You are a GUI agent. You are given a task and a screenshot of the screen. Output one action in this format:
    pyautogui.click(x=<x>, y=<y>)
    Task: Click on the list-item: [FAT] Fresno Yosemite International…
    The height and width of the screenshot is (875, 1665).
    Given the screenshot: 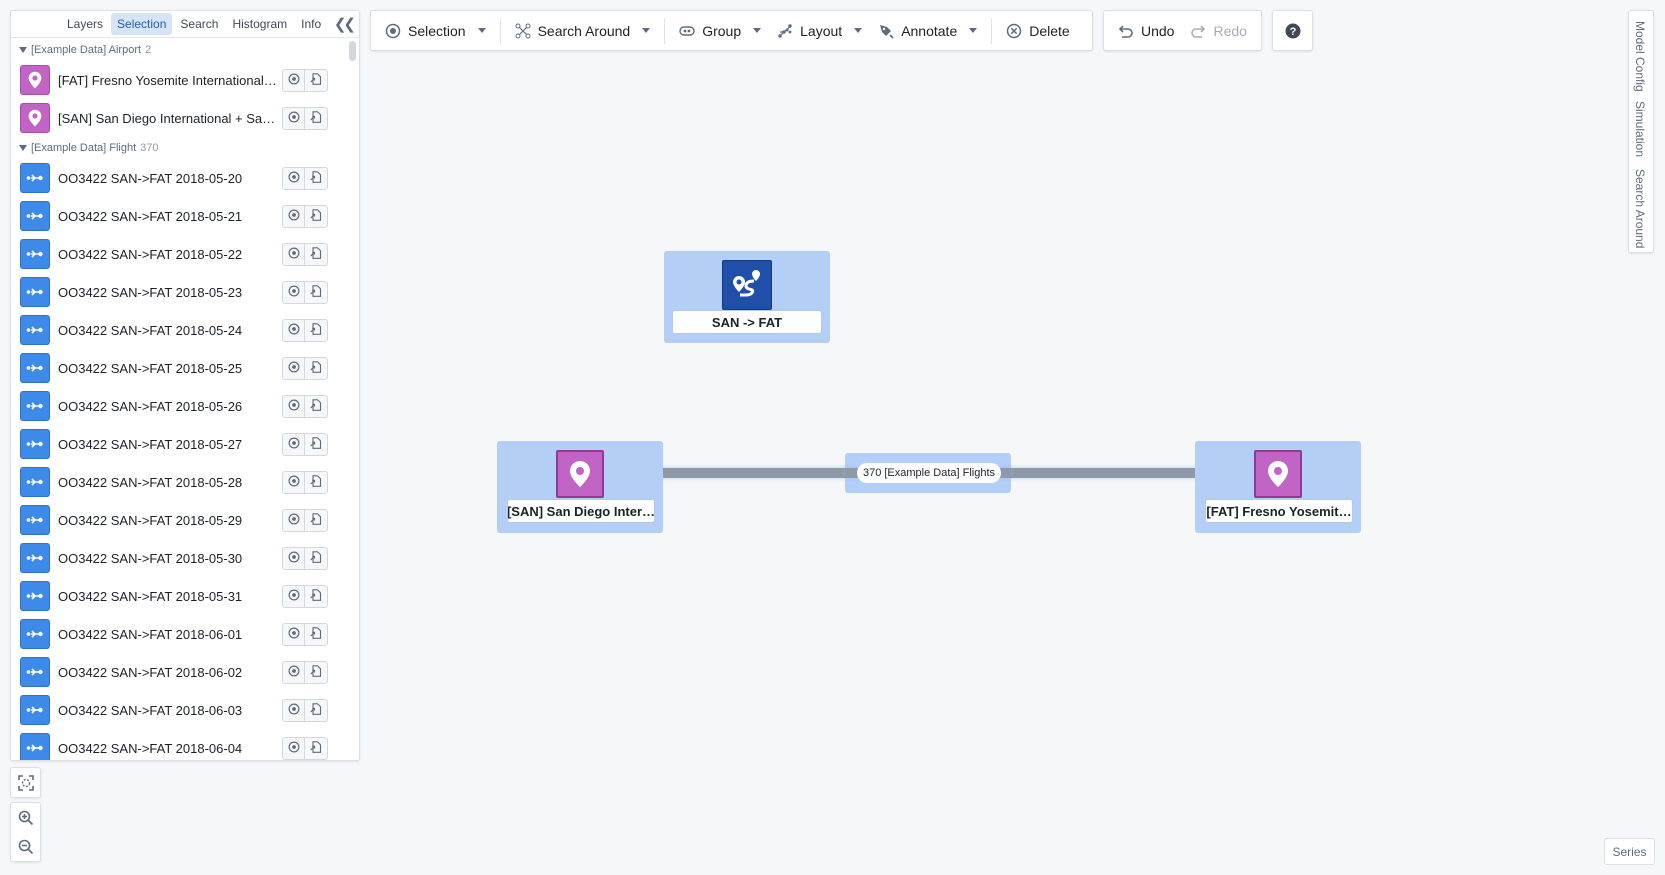 What is the action you would take?
    pyautogui.click(x=179, y=80)
    